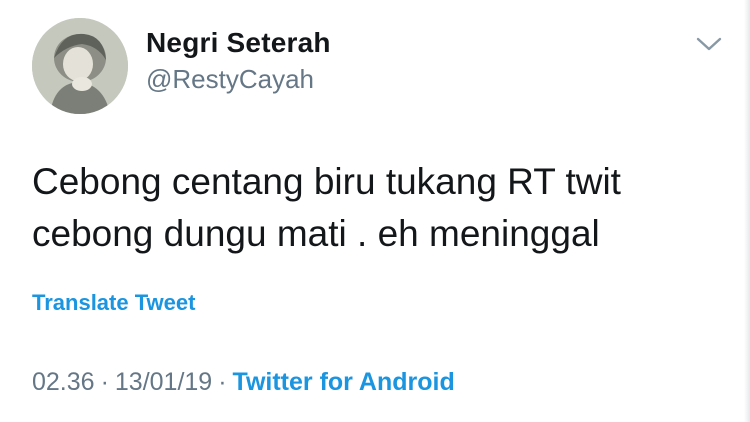  What do you see at coordinates (344, 382) in the screenshot?
I see `tweet-source-link: Twitter for Android` at bounding box center [344, 382].